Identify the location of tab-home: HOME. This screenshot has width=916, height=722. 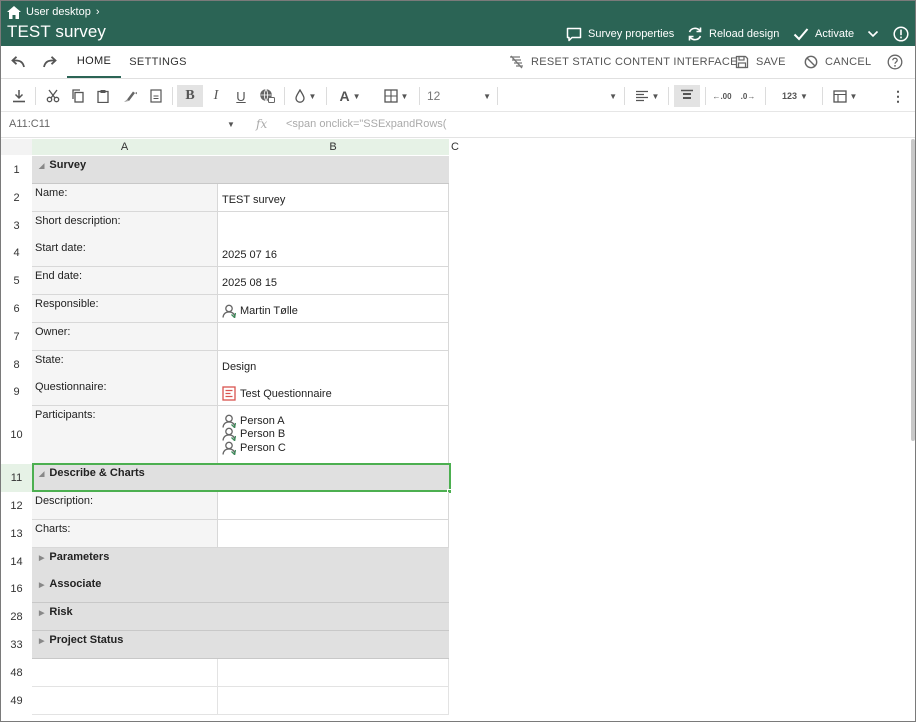
(94, 62).